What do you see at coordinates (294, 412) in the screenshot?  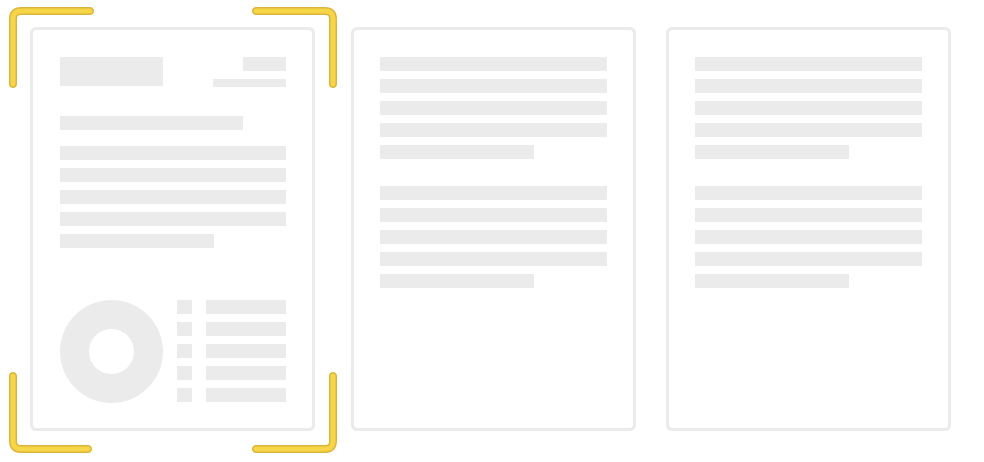 I see `selection-corner-bottom-right` at bounding box center [294, 412].